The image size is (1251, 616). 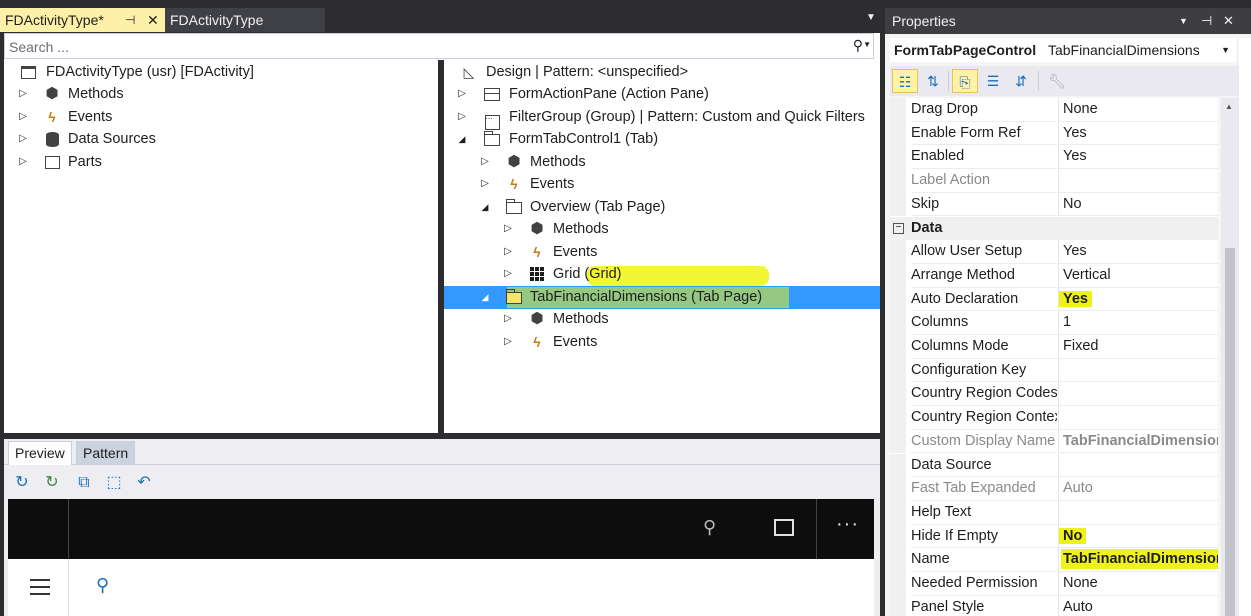 I want to click on categorized-icon: ☷, so click(x=905, y=81).